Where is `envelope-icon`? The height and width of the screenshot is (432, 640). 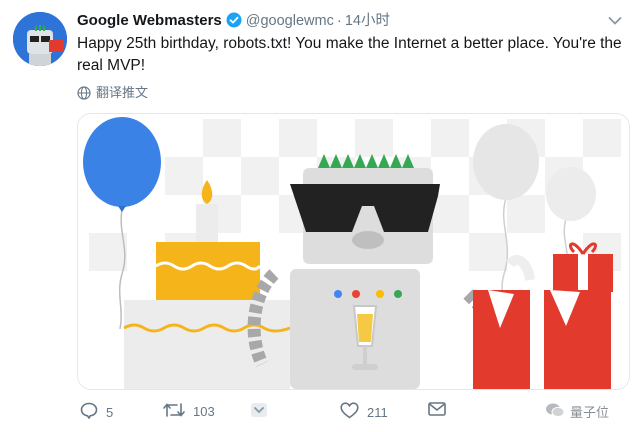
envelope-icon is located at coordinates (441, 410).